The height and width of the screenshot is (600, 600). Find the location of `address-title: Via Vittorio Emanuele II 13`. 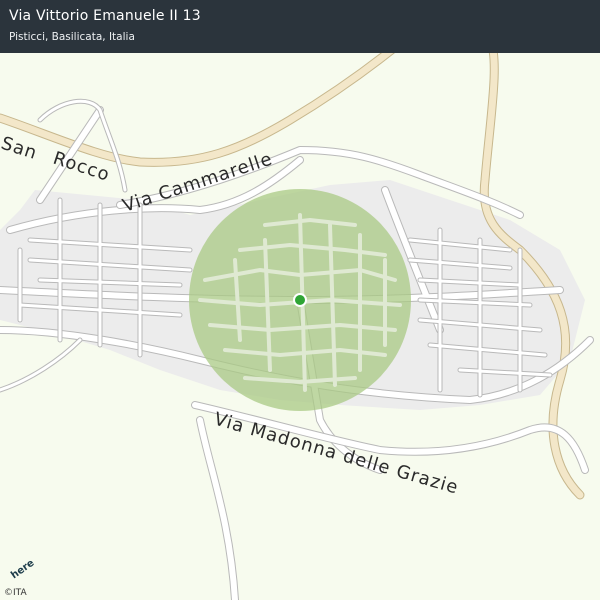

address-title: Via Vittorio Emanuele II 13 is located at coordinates (105, 16).